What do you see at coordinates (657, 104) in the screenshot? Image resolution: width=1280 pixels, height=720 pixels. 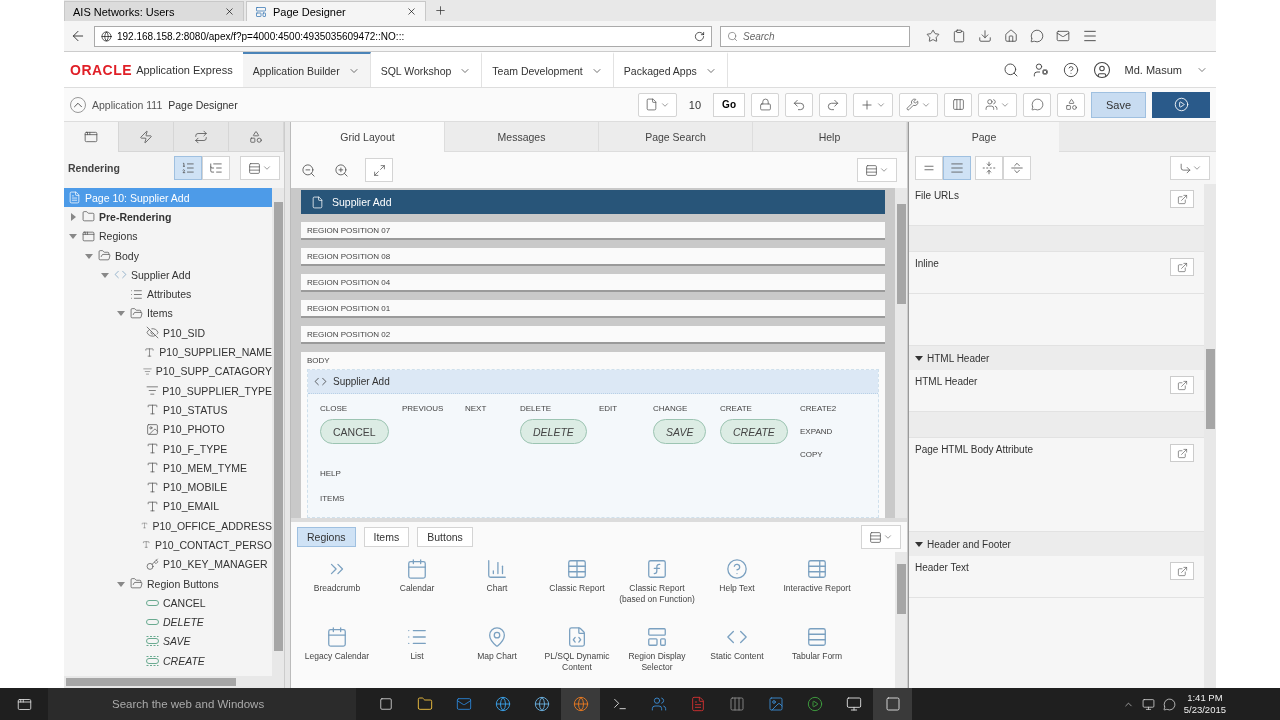 I see `page-finder-button` at bounding box center [657, 104].